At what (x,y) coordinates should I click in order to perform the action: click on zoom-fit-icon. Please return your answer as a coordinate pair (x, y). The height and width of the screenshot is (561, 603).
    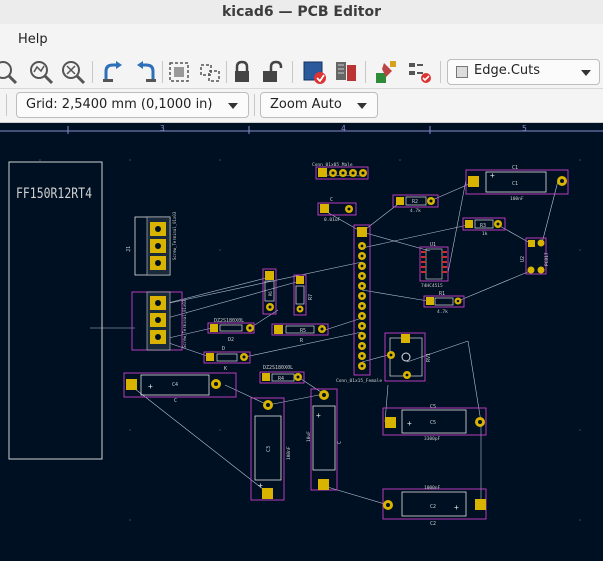
    Looking at the image, I should click on (9, 72).